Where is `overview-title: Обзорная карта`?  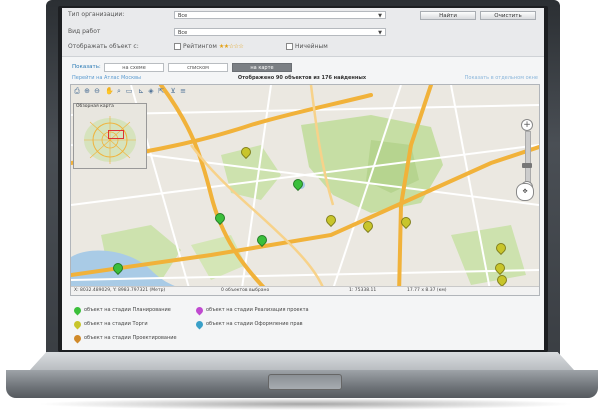 overview-title: Обзорная карта is located at coordinates (95, 106).